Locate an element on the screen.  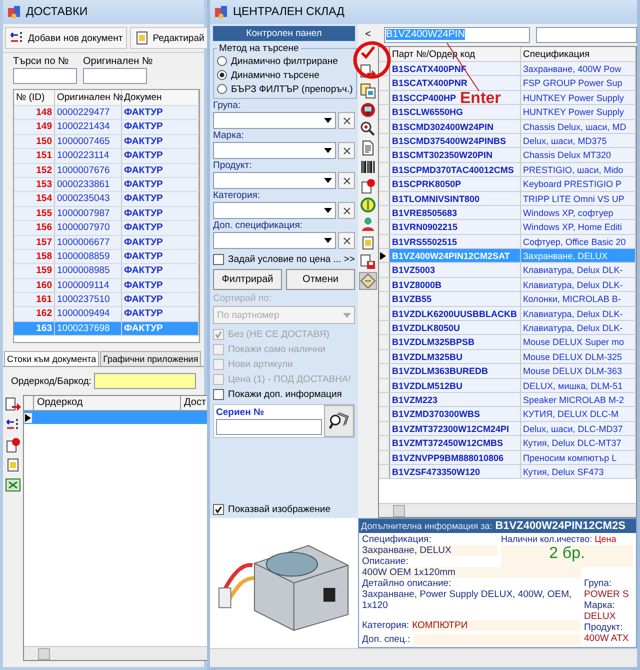
table-row: 151 1000223114 ФАКТУР is located at coordinates (106, 156).